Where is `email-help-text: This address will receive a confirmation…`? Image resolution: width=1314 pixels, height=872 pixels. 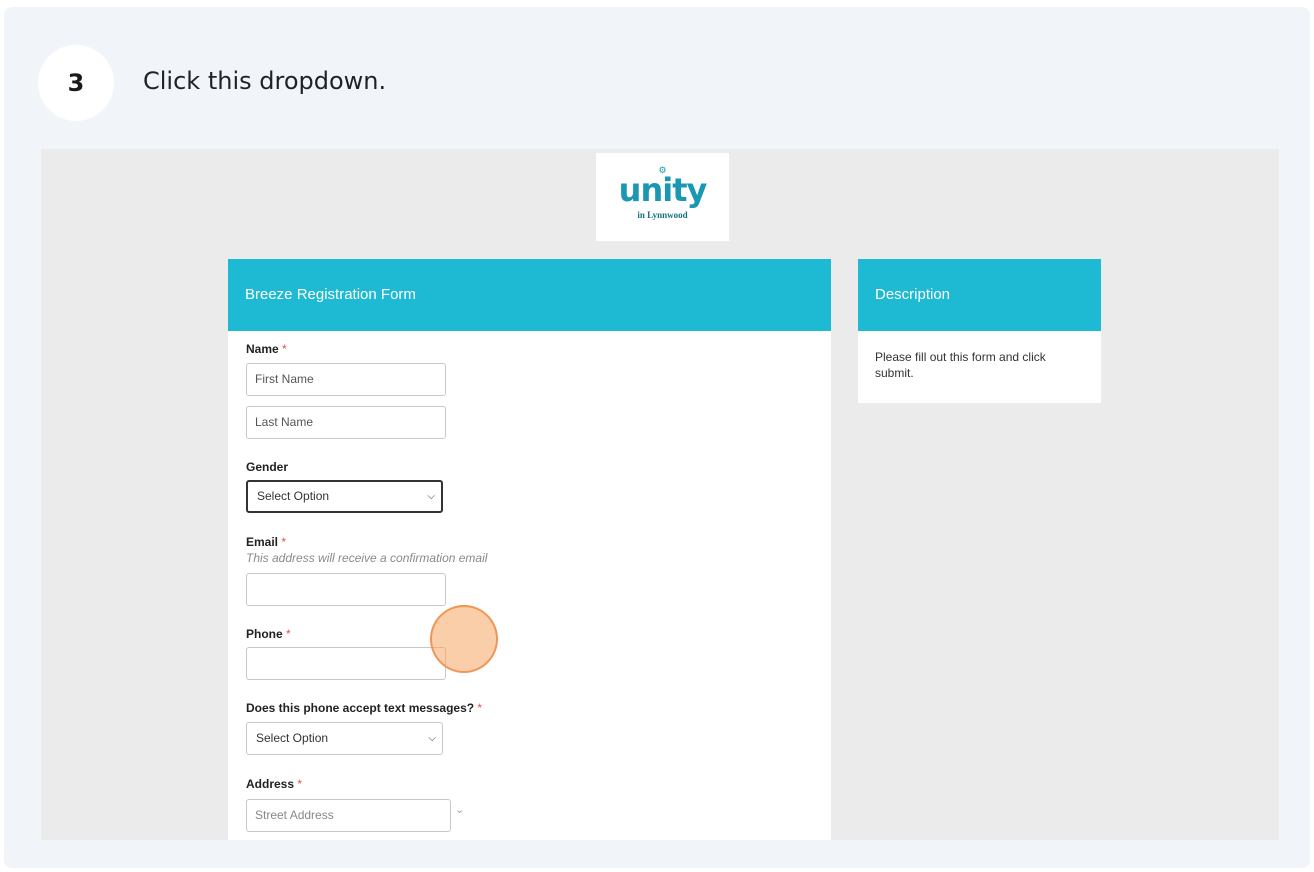
email-help-text: This address will receive a confirmation… is located at coordinates (367, 558).